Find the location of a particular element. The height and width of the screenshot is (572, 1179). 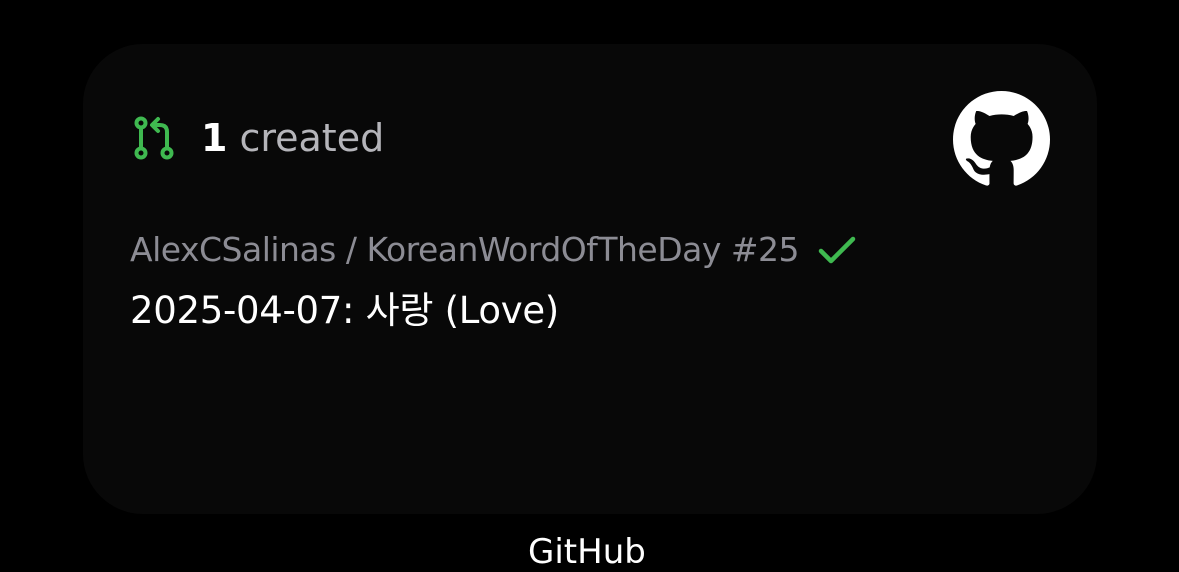

widget-header: 1 created is located at coordinates (258, 138).